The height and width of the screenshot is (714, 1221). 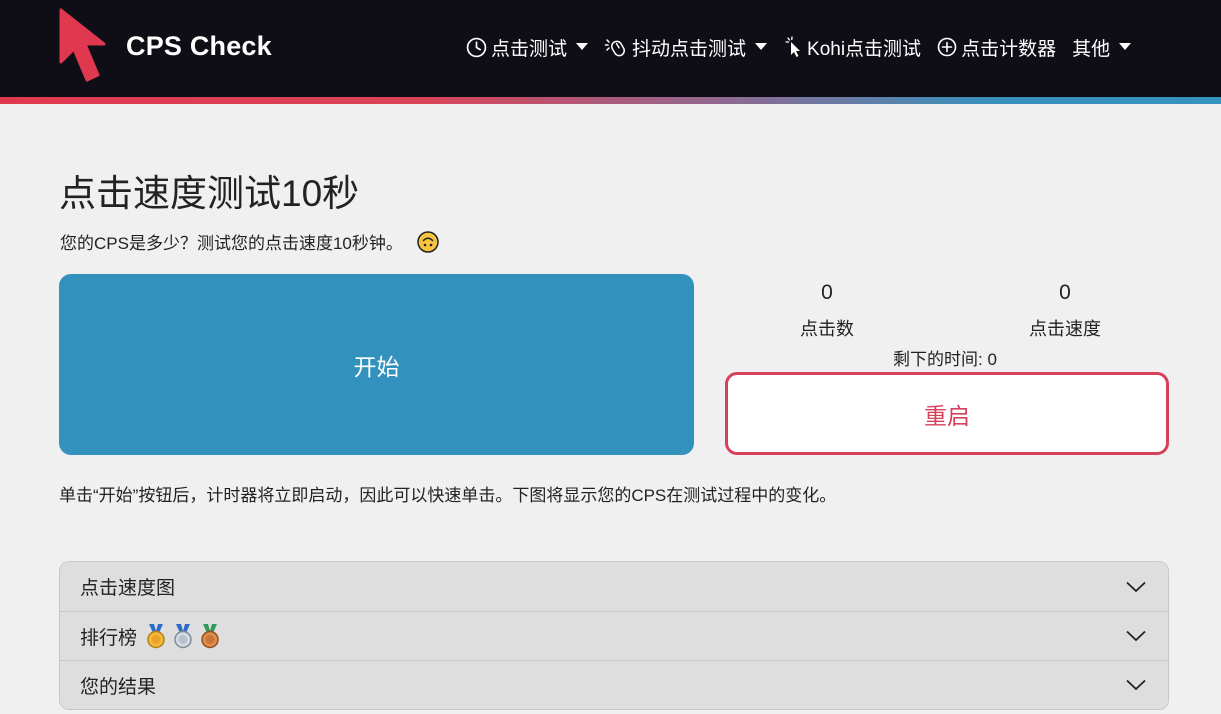 What do you see at coordinates (183, 636) in the screenshot?
I see `silver-medal-icon` at bounding box center [183, 636].